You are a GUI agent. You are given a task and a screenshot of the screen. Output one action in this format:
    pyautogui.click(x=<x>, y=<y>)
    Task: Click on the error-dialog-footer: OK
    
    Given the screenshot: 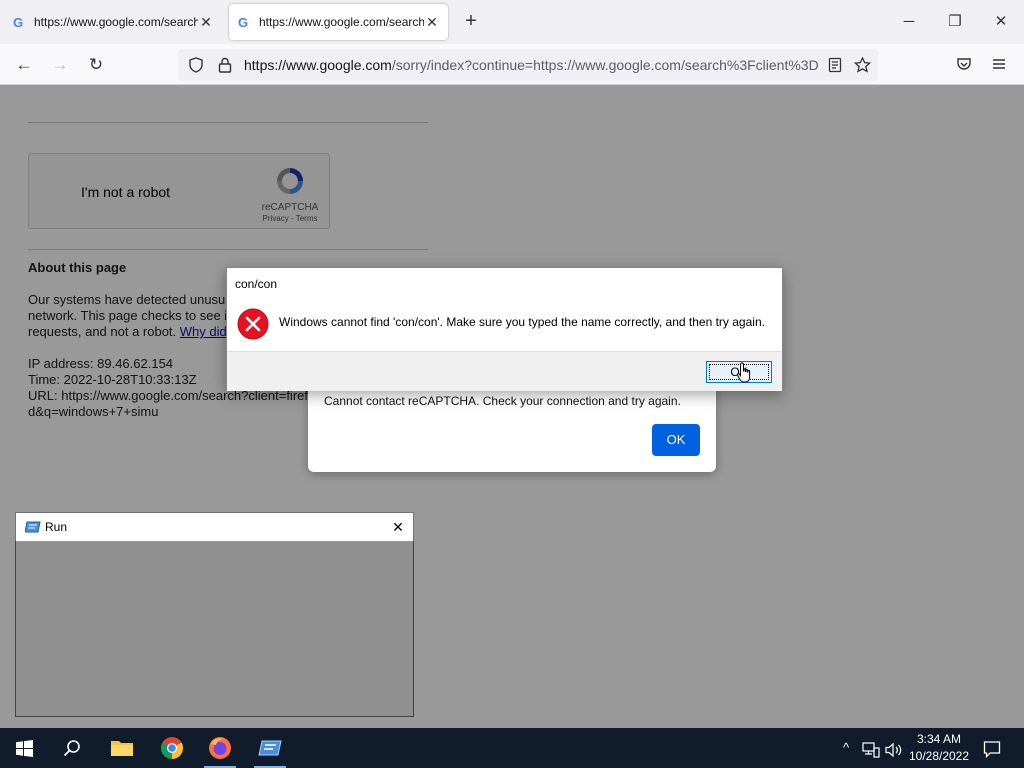 What is the action you would take?
    pyautogui.click(x=504, y=371)
    